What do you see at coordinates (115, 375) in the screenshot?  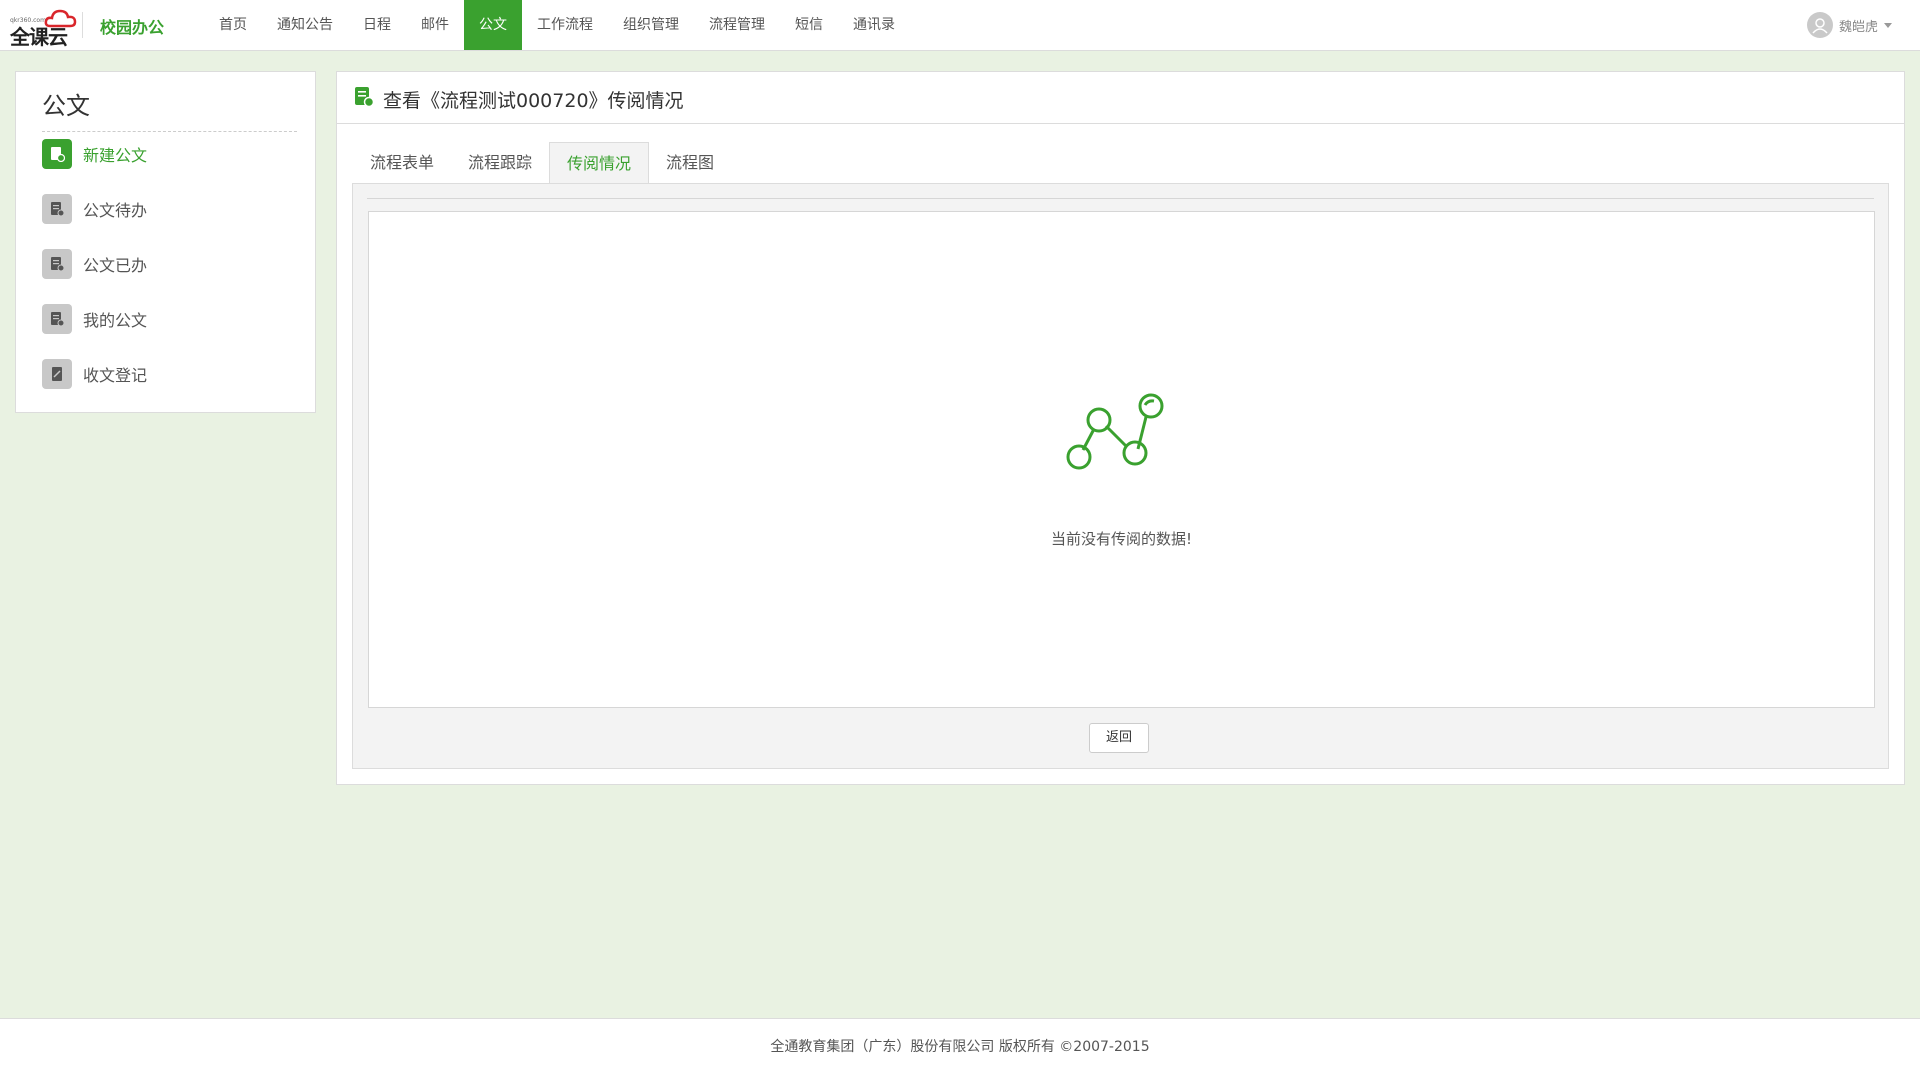 I see `sidebar-item-label: 收文登记` at bounding box center [115, 375].